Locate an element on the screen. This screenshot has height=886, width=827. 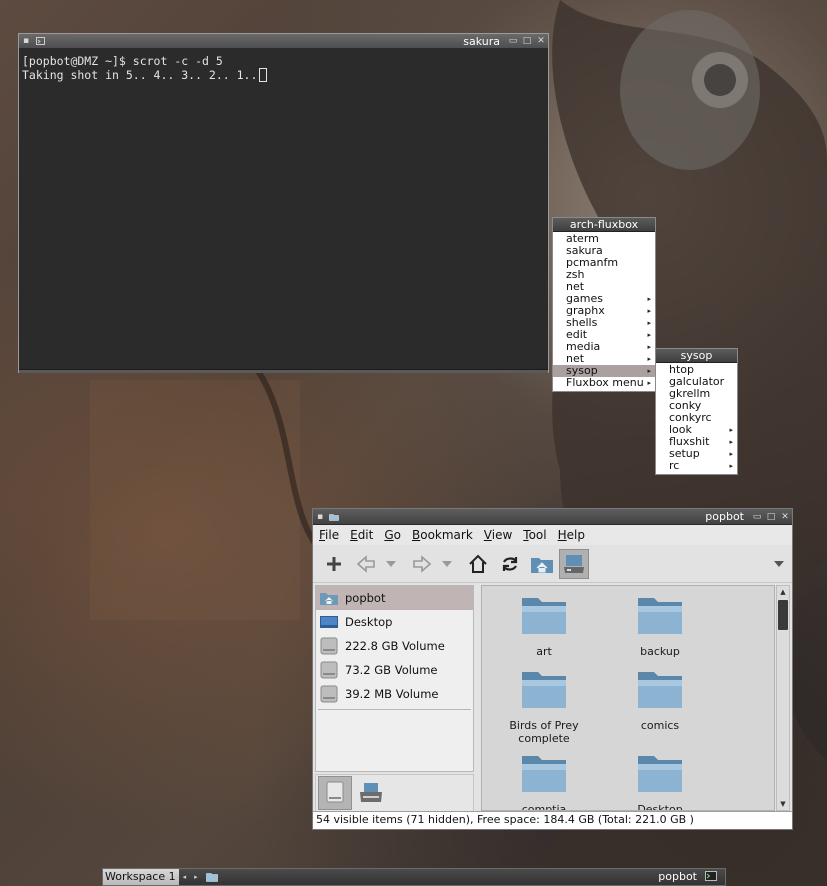
refresh-icon is located at coordinates (510, 563).